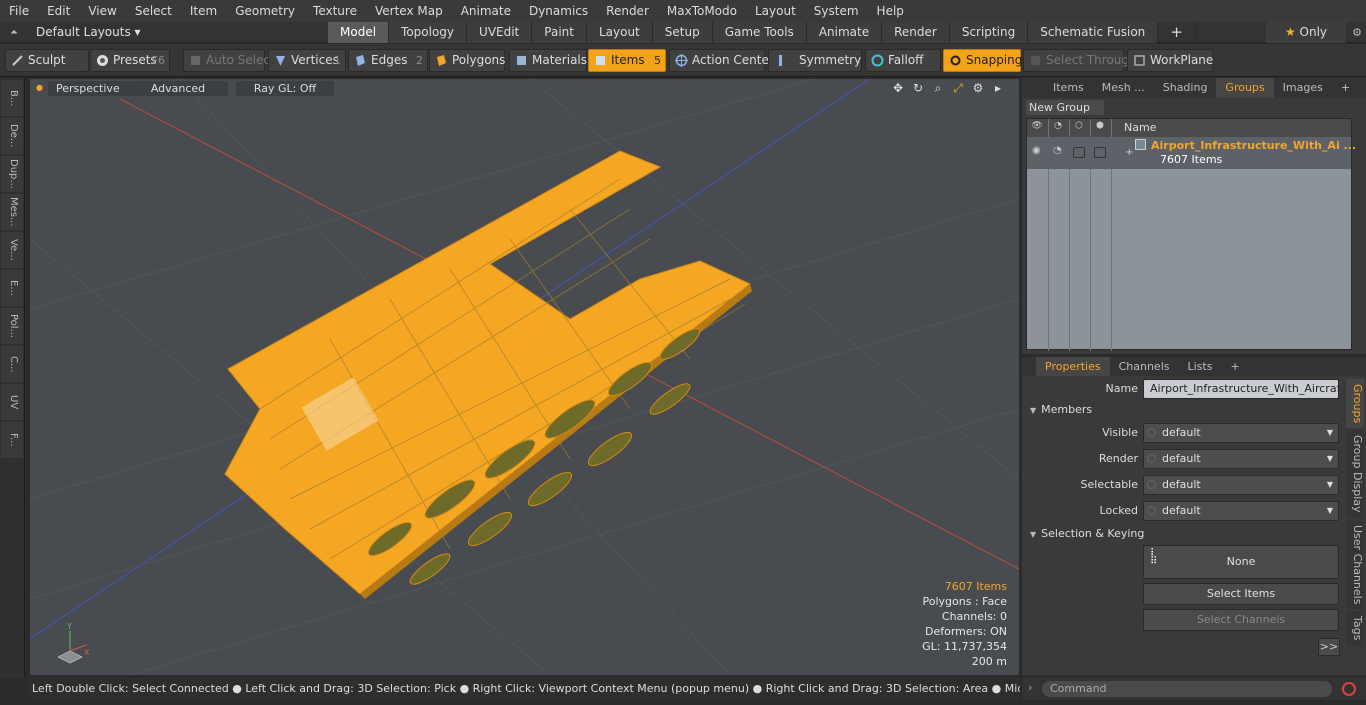 The image size is (1366, 705). What do you see at coordinates (918, 88) in the screenshot?
I see `rotate-icon: ↻` at bounding box center [918, 88].